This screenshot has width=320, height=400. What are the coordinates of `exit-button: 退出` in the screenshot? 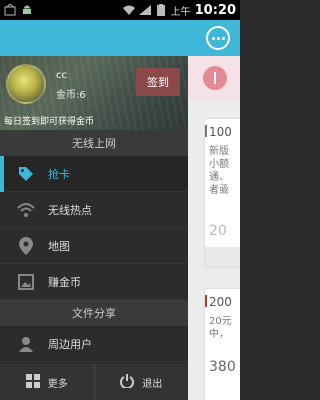 It's located at (141, 382).